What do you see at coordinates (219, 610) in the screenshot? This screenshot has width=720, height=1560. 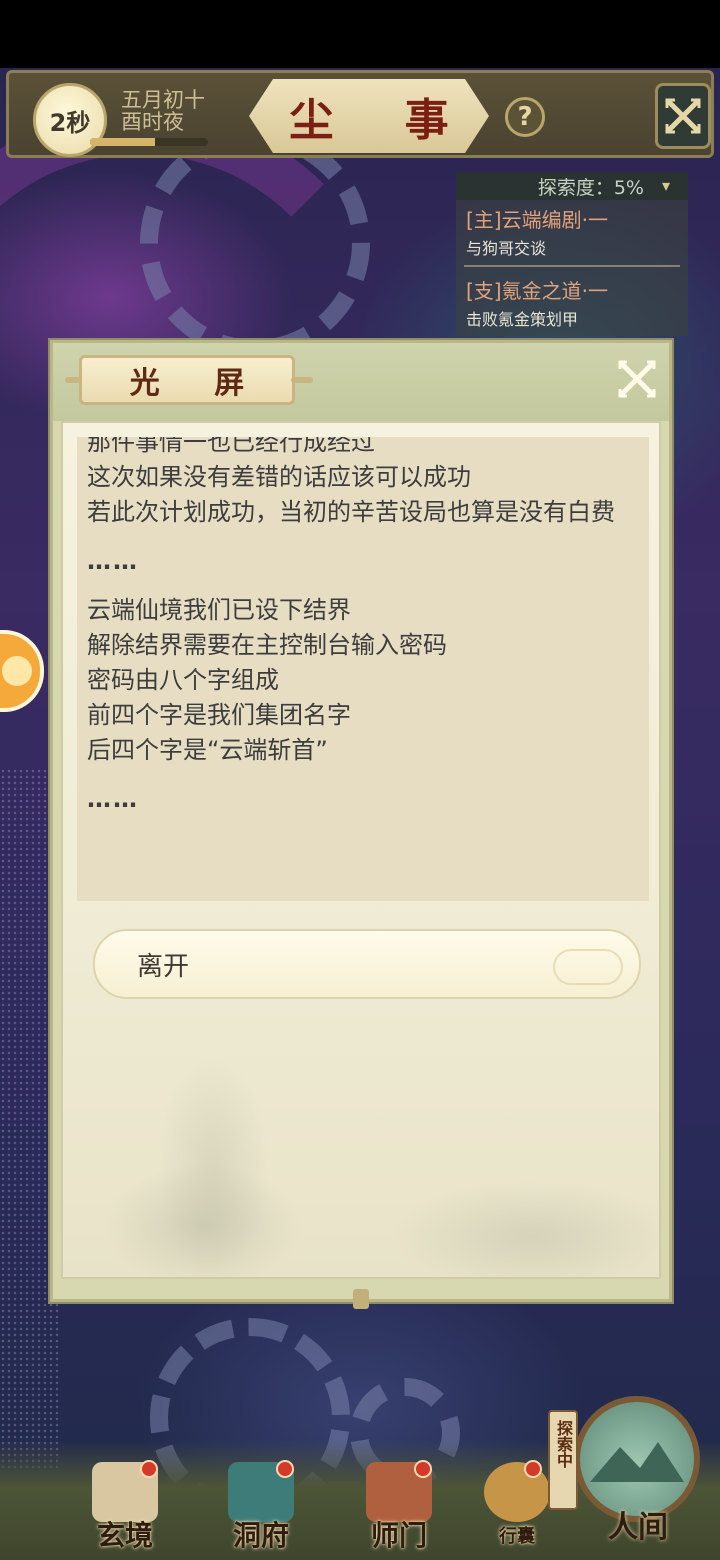 I see `message-line: 云端仙境我们已设下结界` at bounding box center [219, 610].